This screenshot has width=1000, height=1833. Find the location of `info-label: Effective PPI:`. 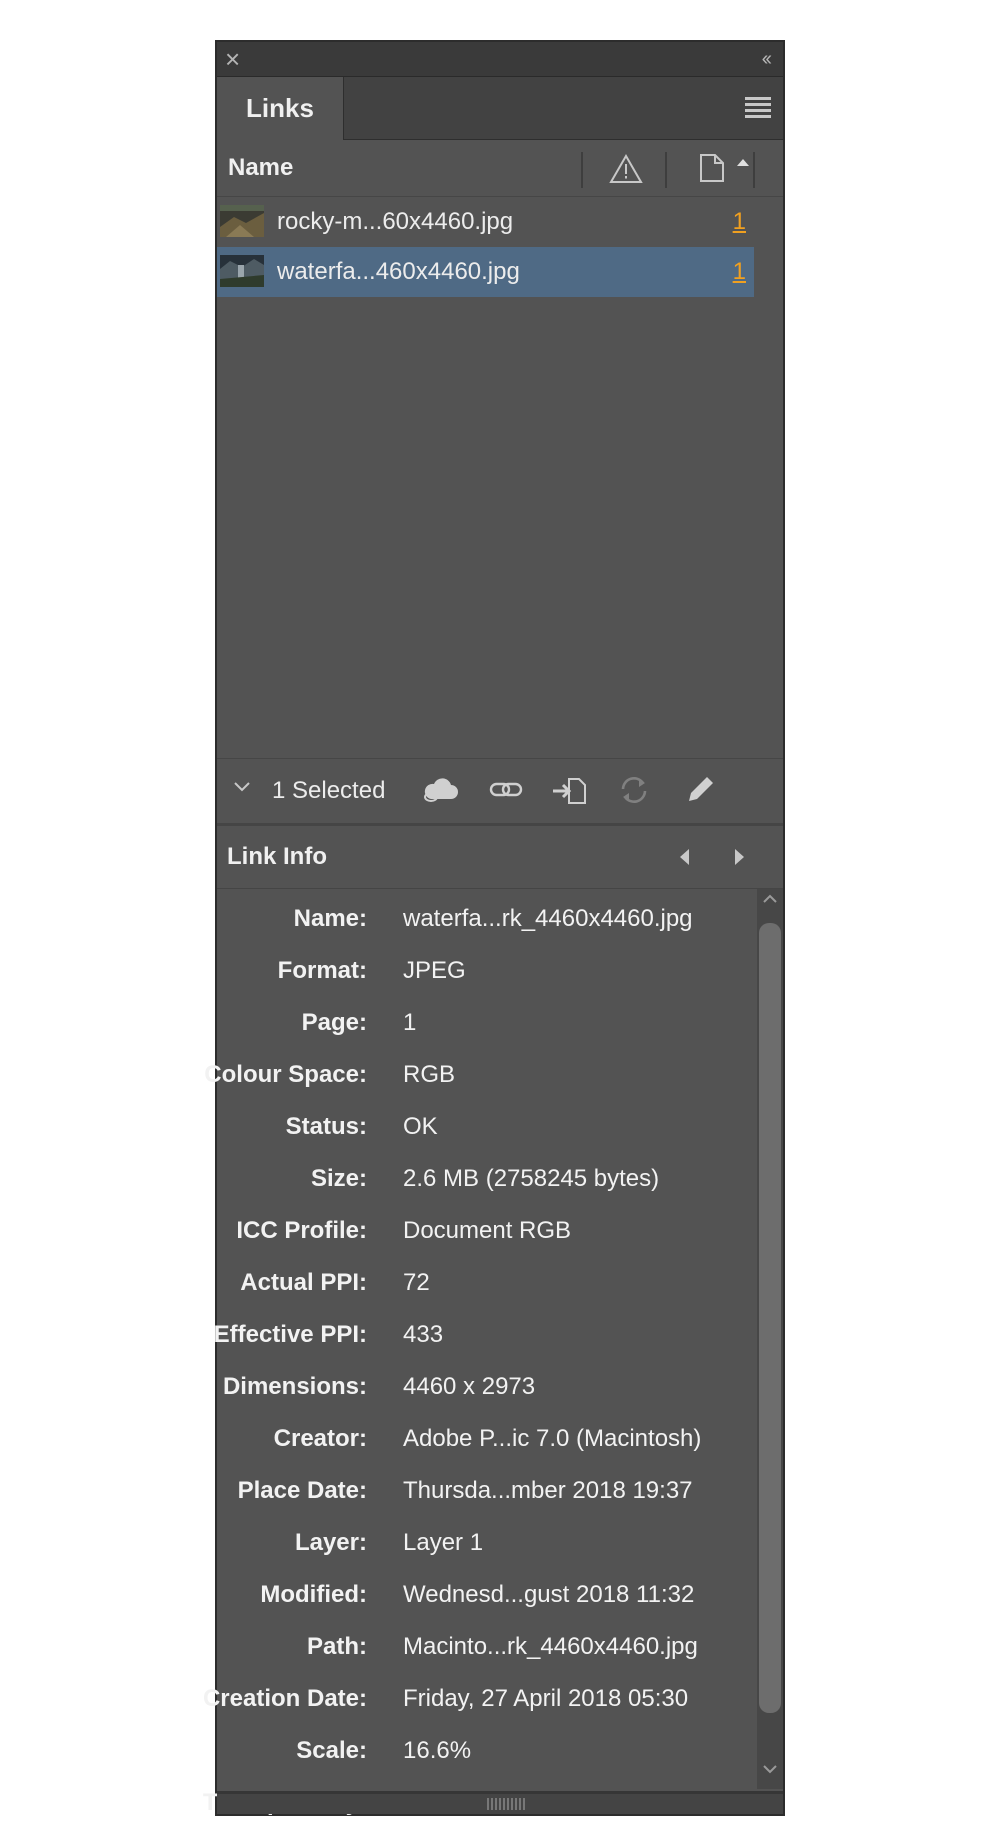

info-label: Effective PPI: is located at coordinates (290, 1334).